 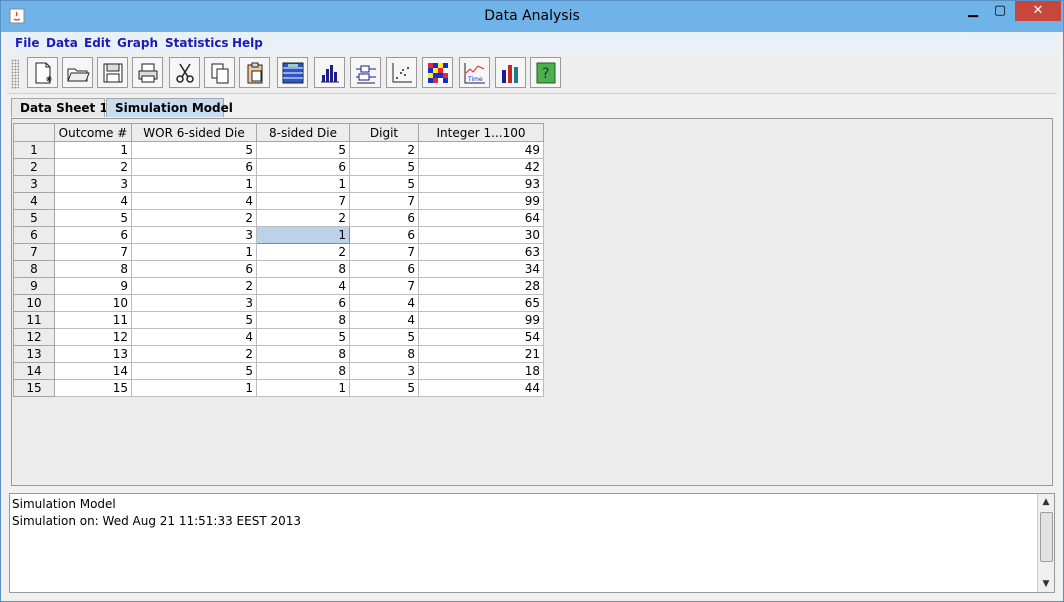 I want to click on help-button: ?, so click(x=545, y=72).